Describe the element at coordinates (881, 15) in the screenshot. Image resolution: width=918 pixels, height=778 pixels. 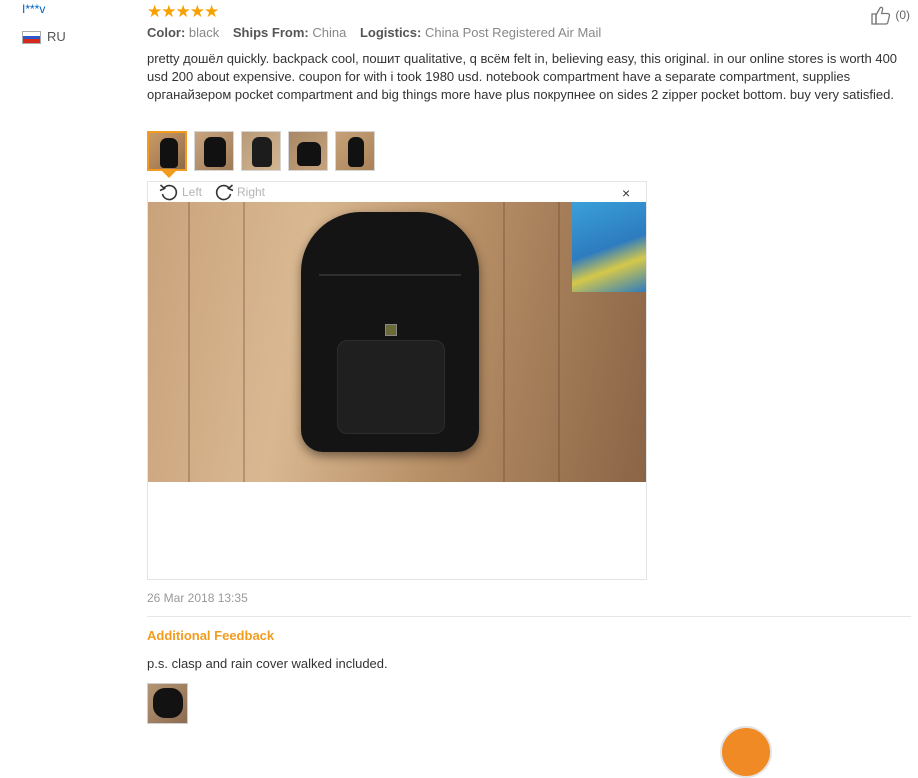
I see `thumbs-up-icon` at that location.